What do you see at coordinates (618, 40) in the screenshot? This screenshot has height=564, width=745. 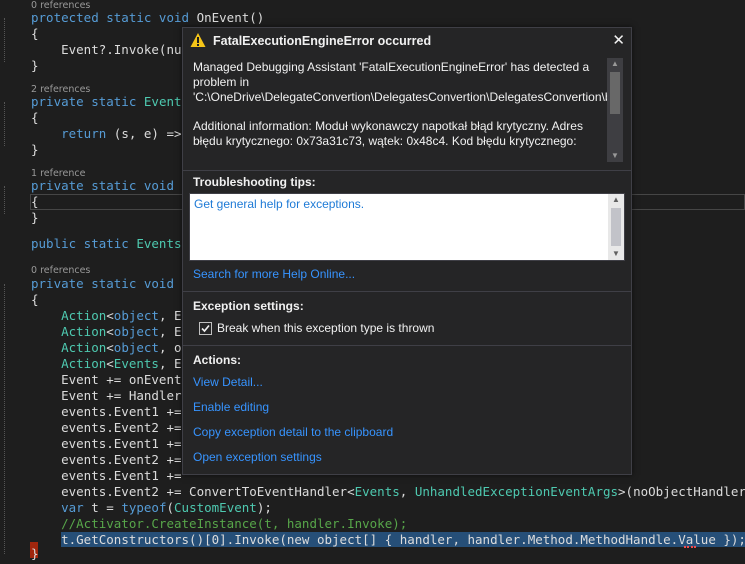 I see `close-icon: ✕` at bounding box center [618, 40].